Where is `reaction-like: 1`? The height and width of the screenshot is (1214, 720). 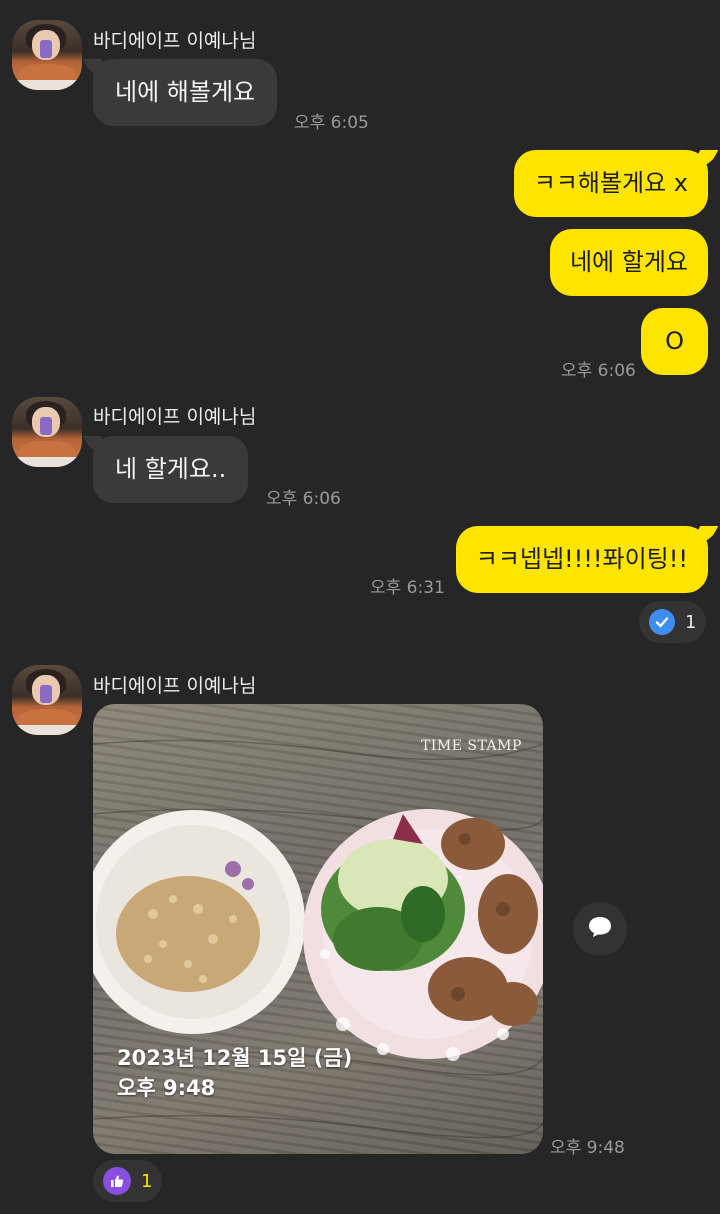
reaction-like: 1 is located at coordinates (128, 1181).